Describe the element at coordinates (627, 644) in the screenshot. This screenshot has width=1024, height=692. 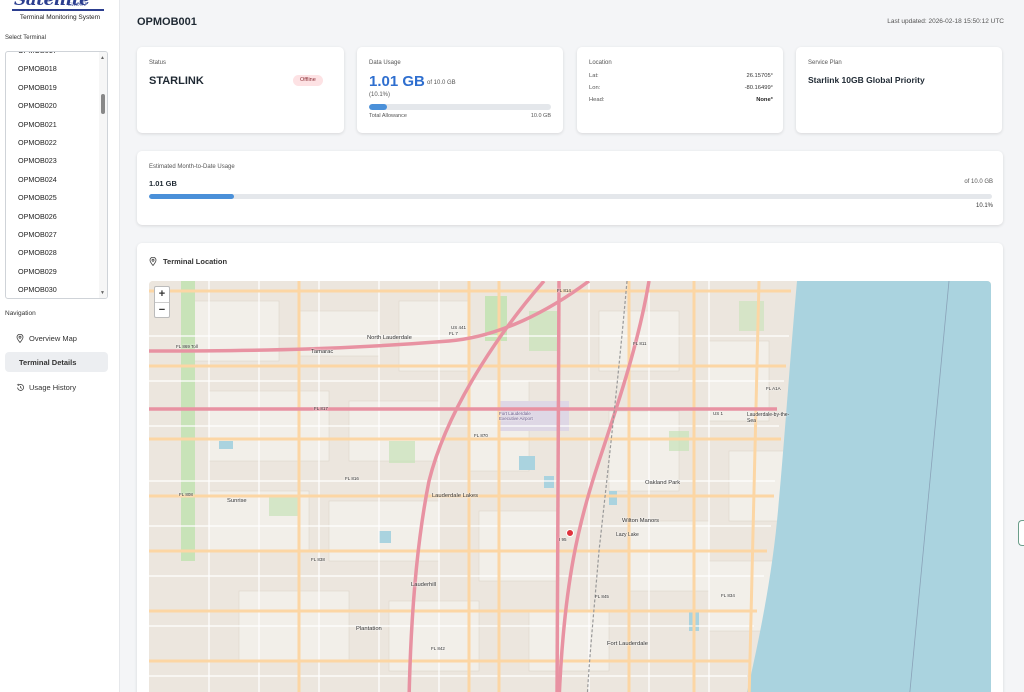
I see `map-place-label: Fort Lauderdale` at that location.